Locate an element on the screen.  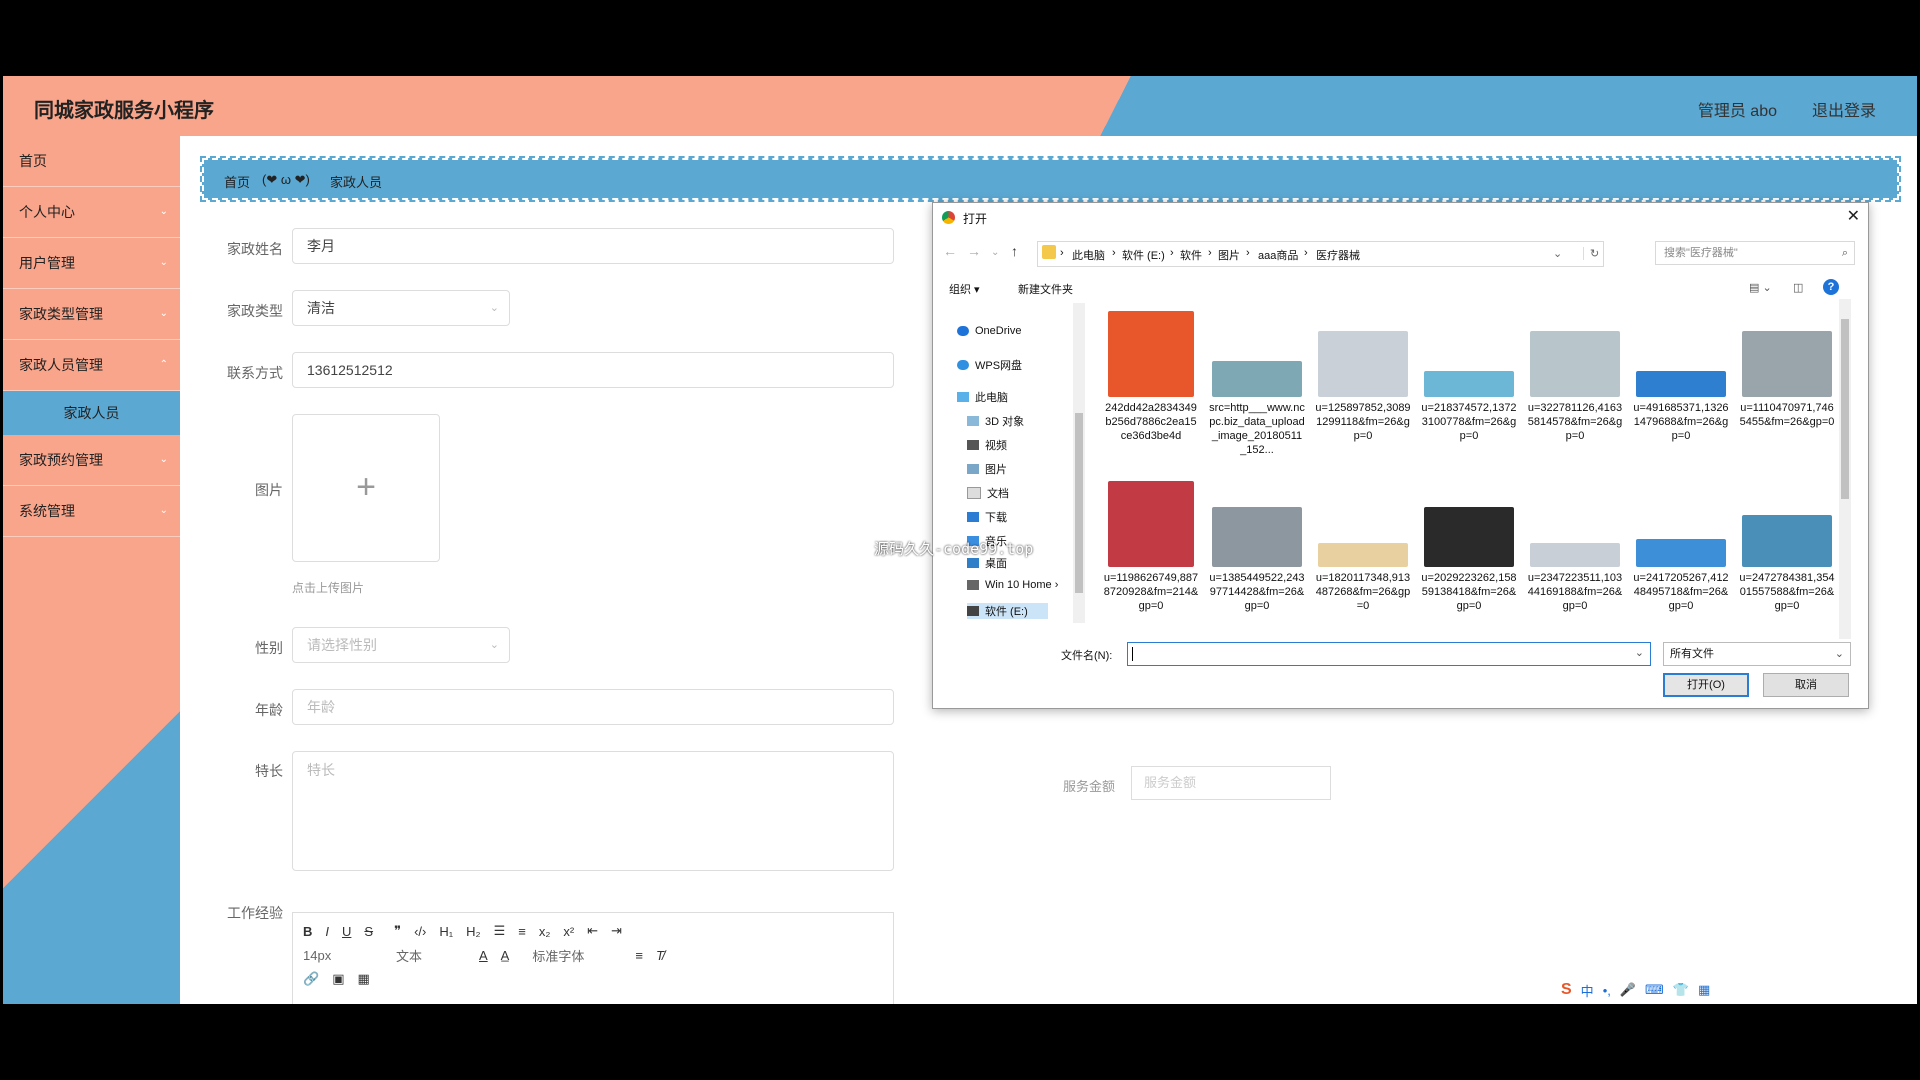
background-color-icon: A̲ is located at coordinates (505, 955).